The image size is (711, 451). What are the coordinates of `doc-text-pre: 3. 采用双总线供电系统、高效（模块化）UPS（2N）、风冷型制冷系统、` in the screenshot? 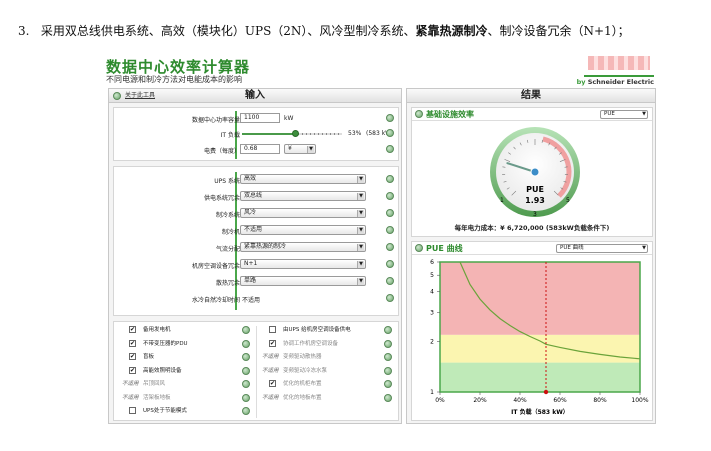 It's located at (217, 31).